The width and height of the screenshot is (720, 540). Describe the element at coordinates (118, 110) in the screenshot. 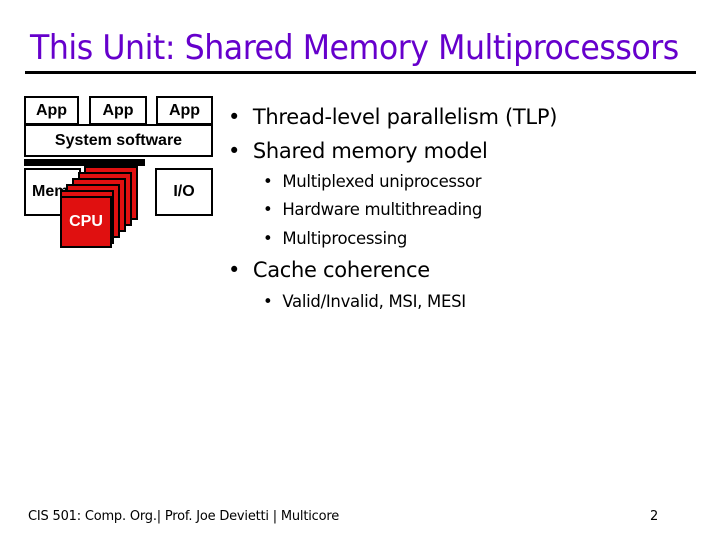

I see `app-box-2: App` at that location.